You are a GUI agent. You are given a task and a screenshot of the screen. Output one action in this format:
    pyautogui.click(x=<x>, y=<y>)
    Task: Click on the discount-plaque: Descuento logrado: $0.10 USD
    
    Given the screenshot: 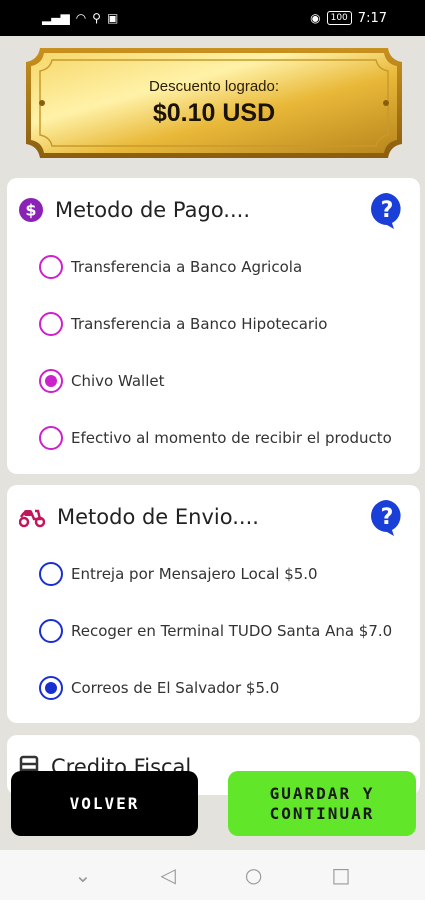 What is the action you would take?
    pyautogui.click(x=214, y=103)
    